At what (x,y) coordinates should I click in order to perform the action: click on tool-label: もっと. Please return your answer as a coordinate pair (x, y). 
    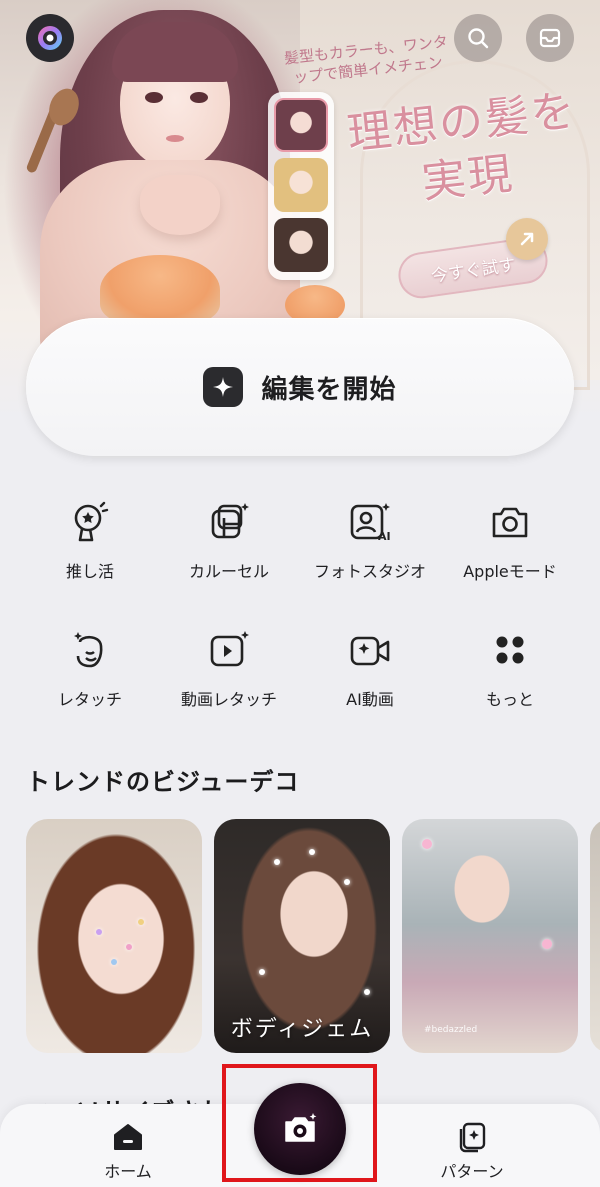
    Looking at the image, I should click on (509, 699).